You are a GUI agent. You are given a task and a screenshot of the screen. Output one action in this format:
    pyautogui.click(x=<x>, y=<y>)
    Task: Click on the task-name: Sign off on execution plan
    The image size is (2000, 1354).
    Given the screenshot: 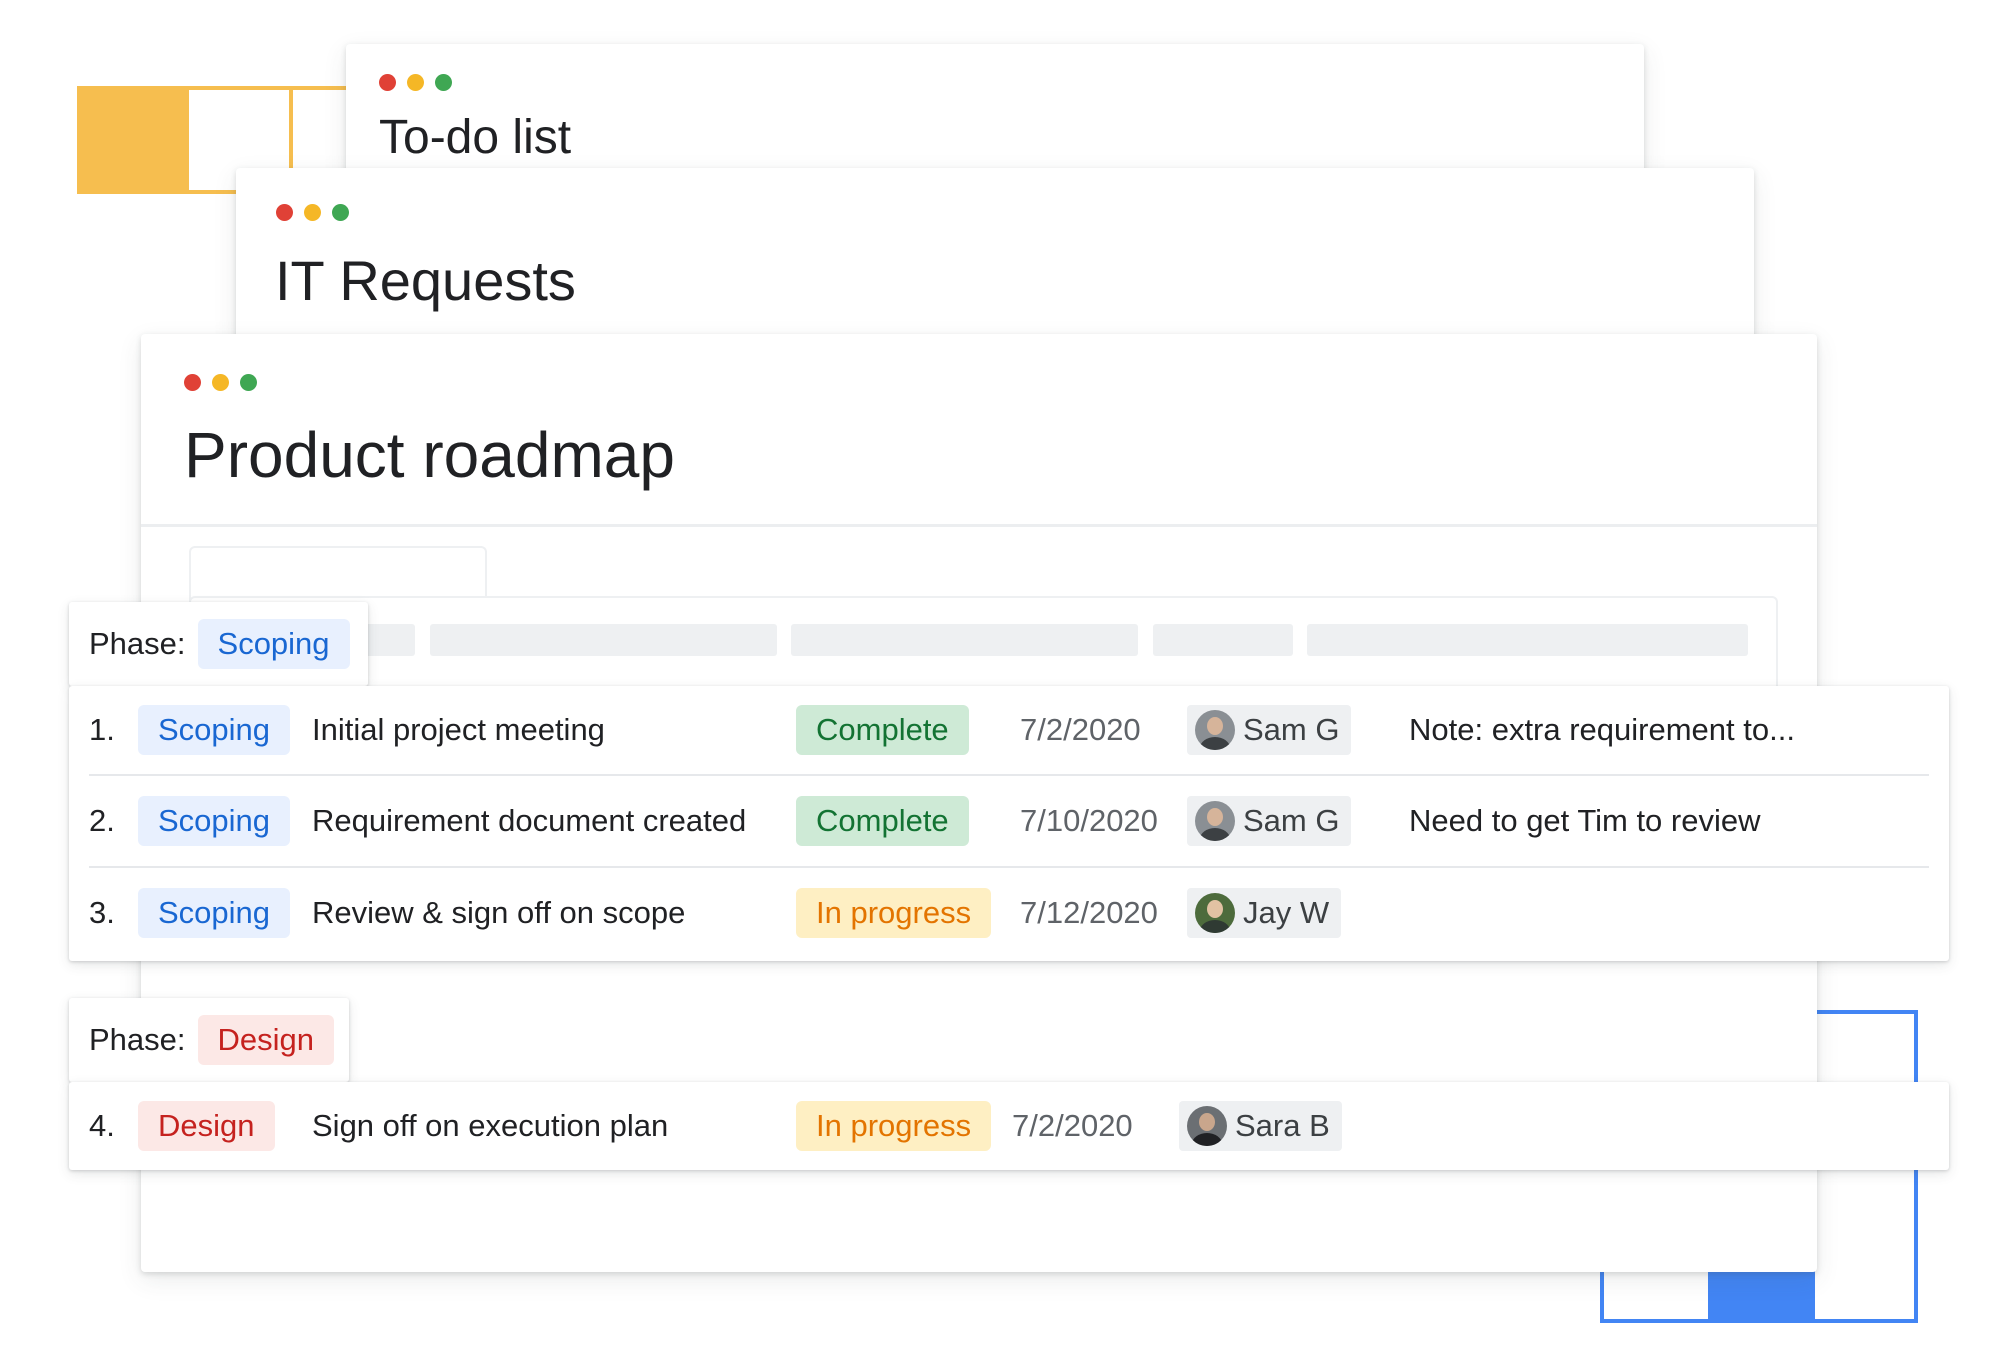 What is the action you would take?
    pyautogui.click(x=490, y=1126)
    